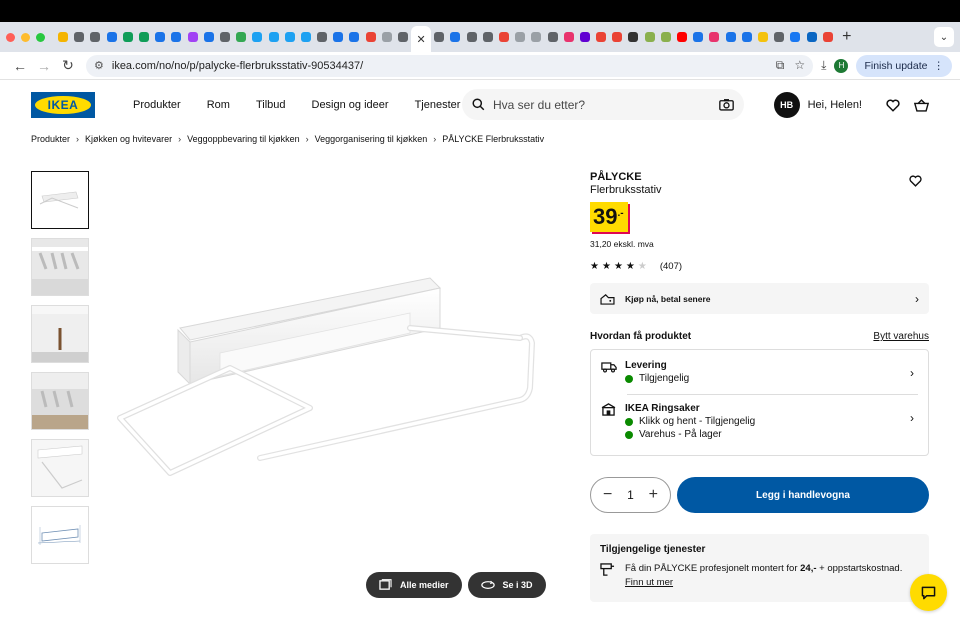 The width and height of the screenshot is (960, 624). Describe the element at coordinates (928, 592) in the screenshot. I see `chat-button` at that location.